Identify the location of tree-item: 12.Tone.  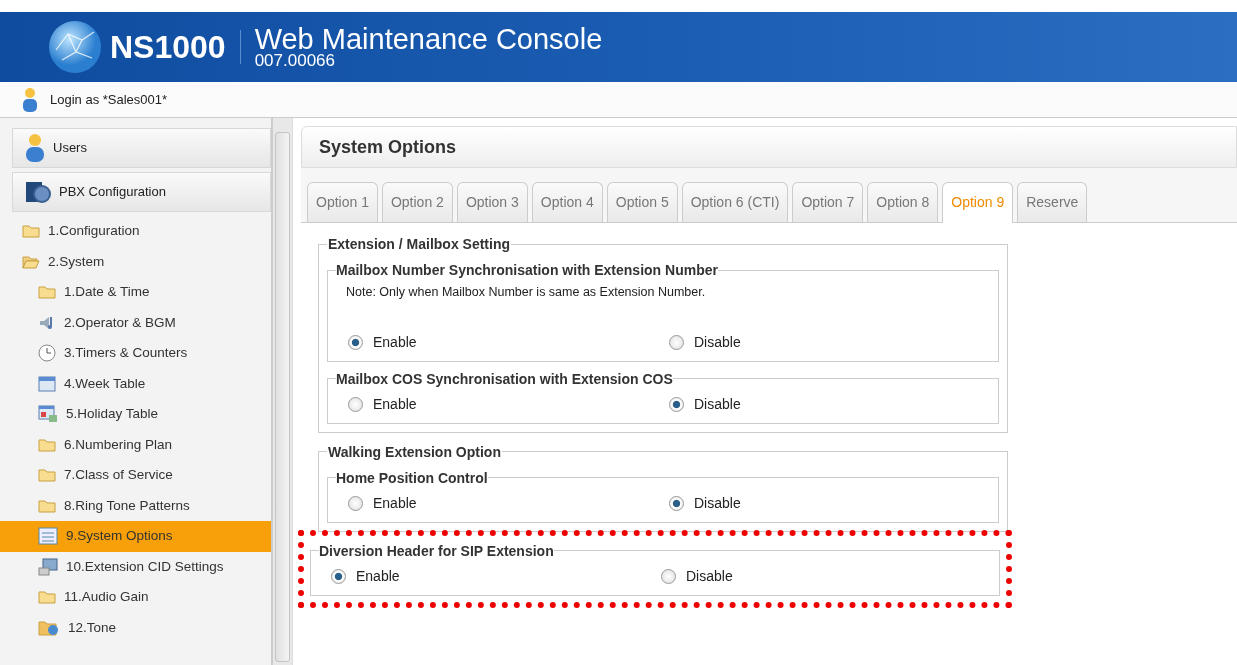
(135, 627).